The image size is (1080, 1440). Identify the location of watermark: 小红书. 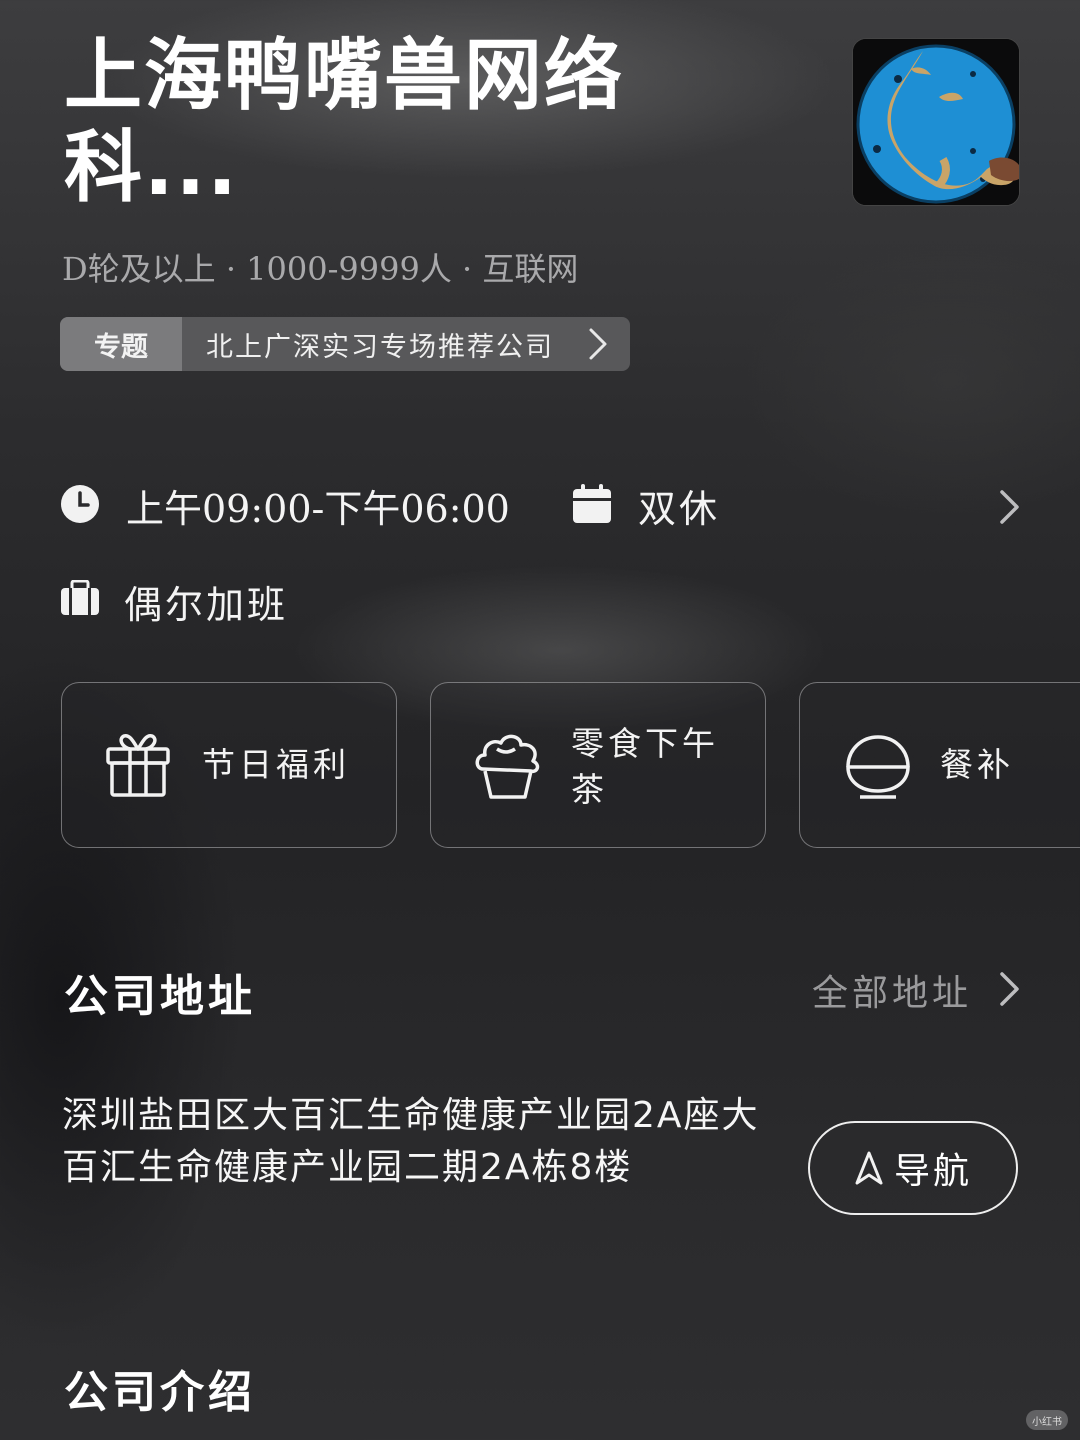
(1047, 1420).